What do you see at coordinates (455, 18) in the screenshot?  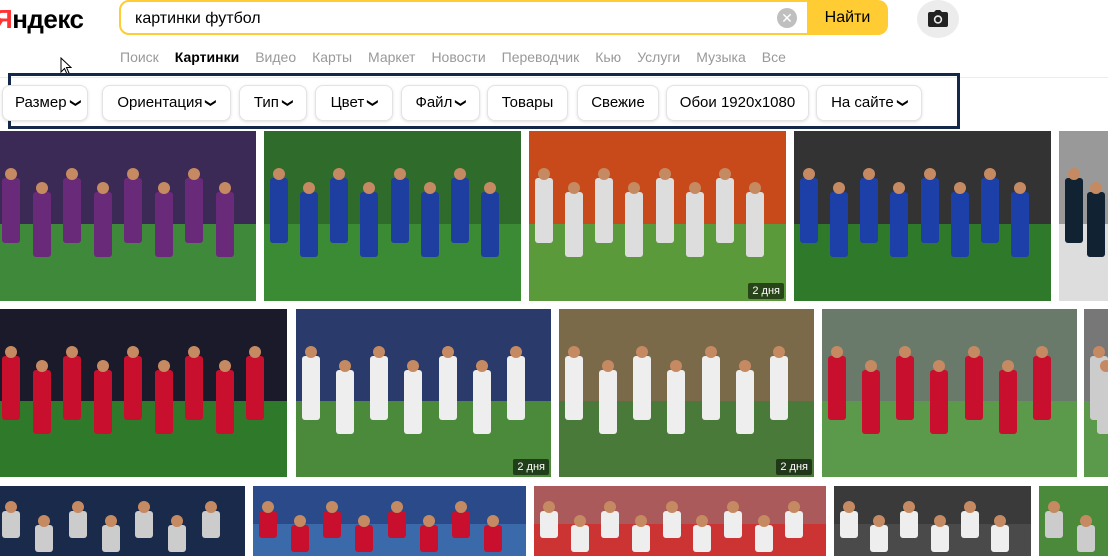 I see `search-input` at bounding box center [455, 18].